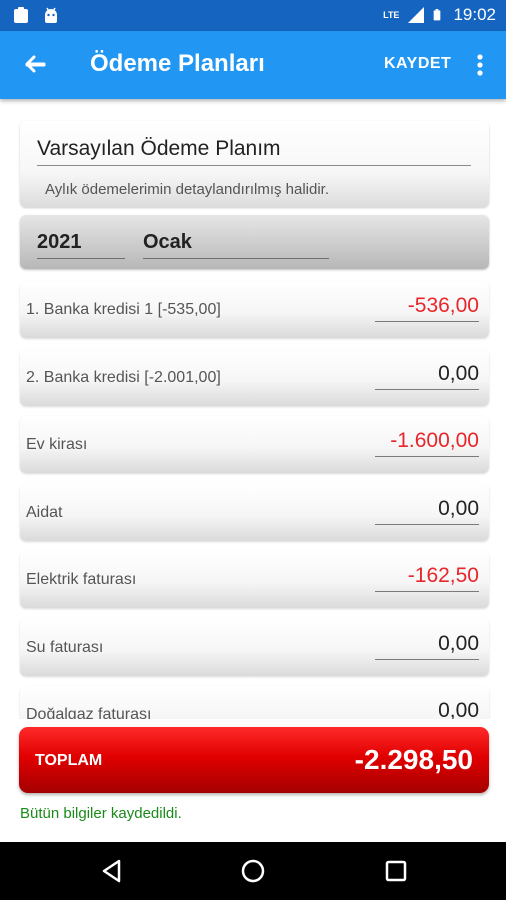  What do you see at coordinates (416, 15) in the screenshot?
I see `signal-icon` at bounding box center [416, 15].